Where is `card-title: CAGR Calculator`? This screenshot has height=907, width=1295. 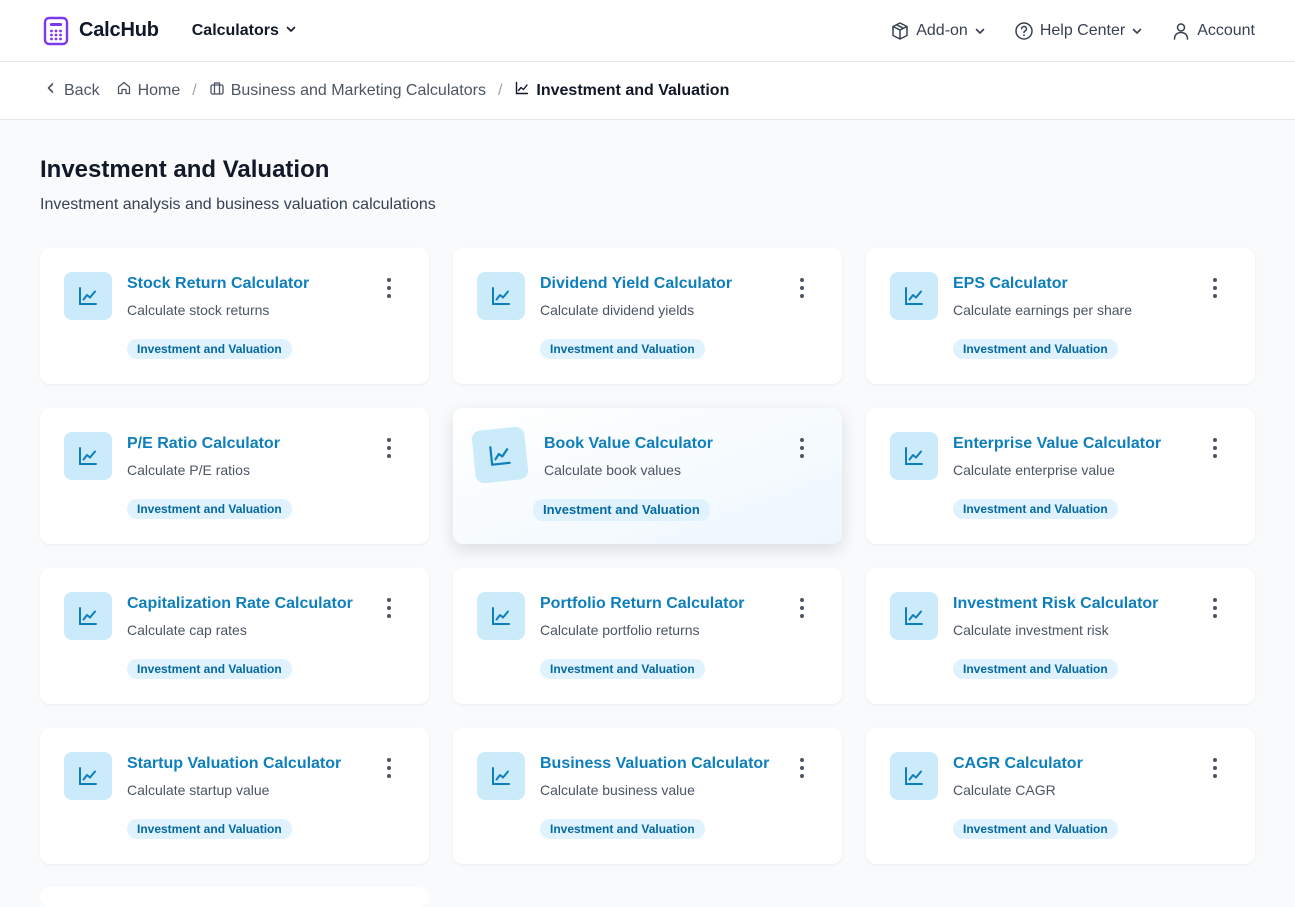 card-title: CAGR Calculator is located at coordinates (1018, 763).